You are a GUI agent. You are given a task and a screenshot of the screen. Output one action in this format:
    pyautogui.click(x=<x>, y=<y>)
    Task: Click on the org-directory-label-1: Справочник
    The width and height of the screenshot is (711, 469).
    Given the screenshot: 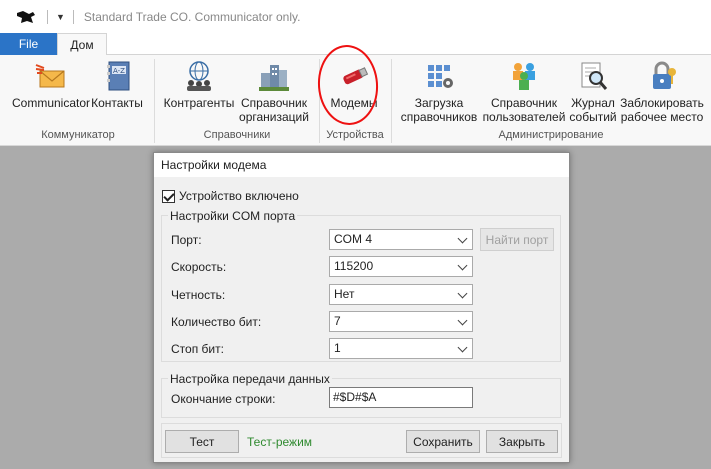 What is the action you would take?
    pyautogui.click(x=274, y=103)
    